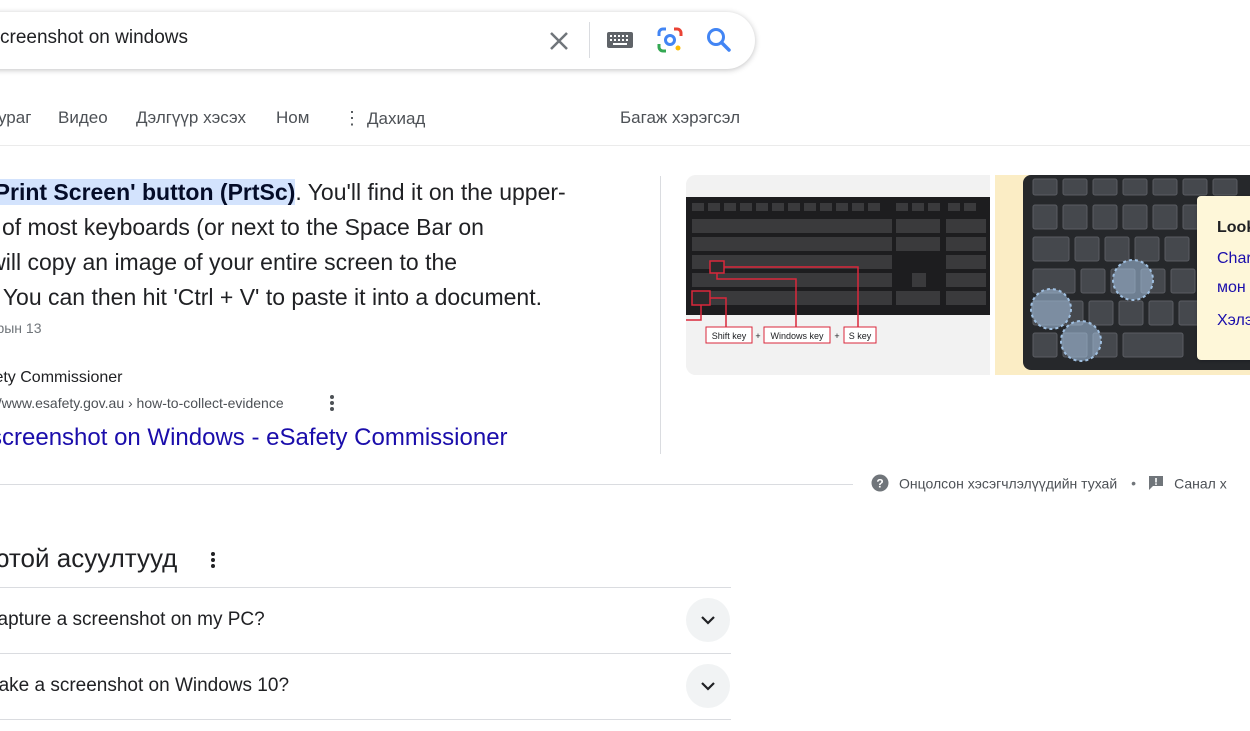  Describe the element at coordinates (430, 192) in the screenshot. I see `snippet-line1: . You'll find it on the upper-` at that location.